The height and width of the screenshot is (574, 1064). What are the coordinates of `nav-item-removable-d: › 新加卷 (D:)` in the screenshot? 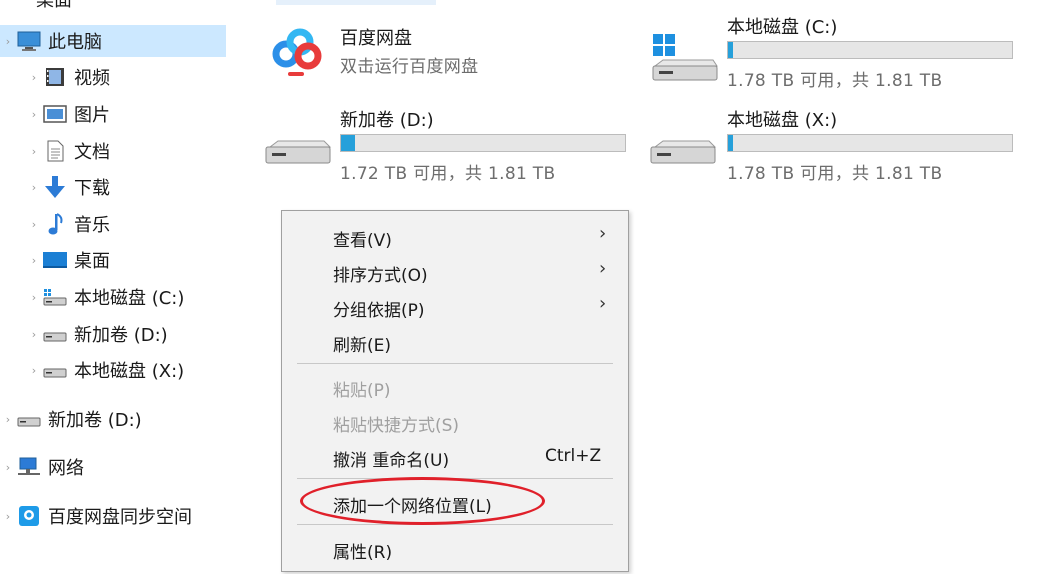 It's located at (71, 419).